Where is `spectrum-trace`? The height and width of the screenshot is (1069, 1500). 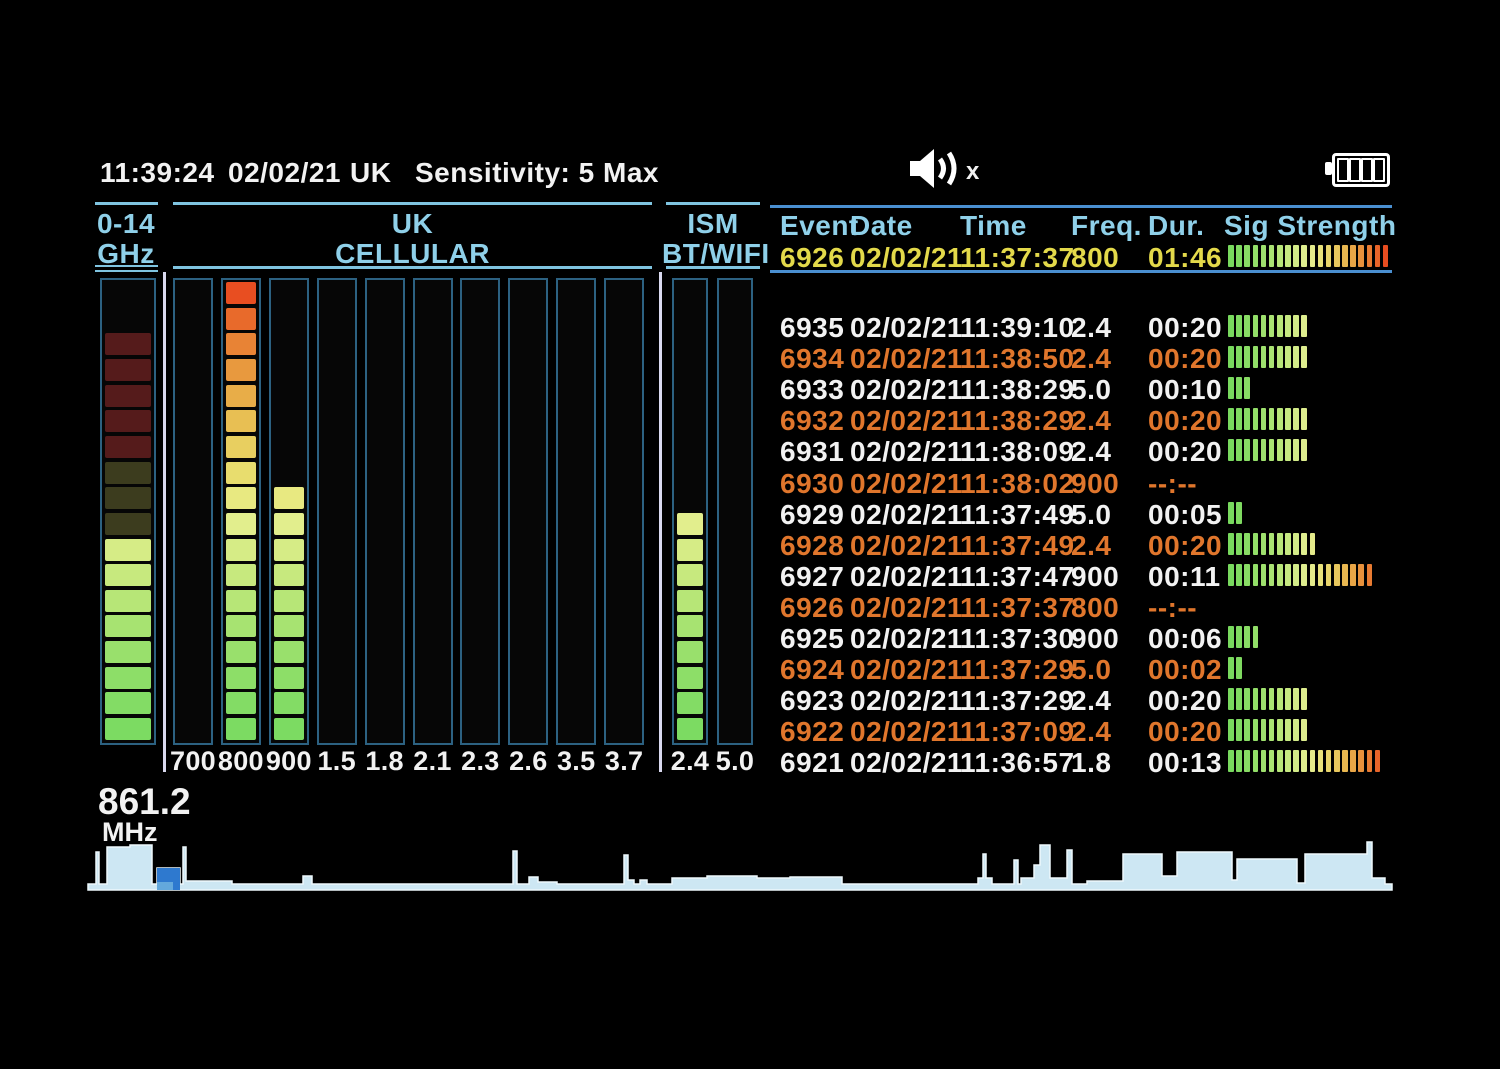 spectrum-trace is located at coordinates (740, 866).